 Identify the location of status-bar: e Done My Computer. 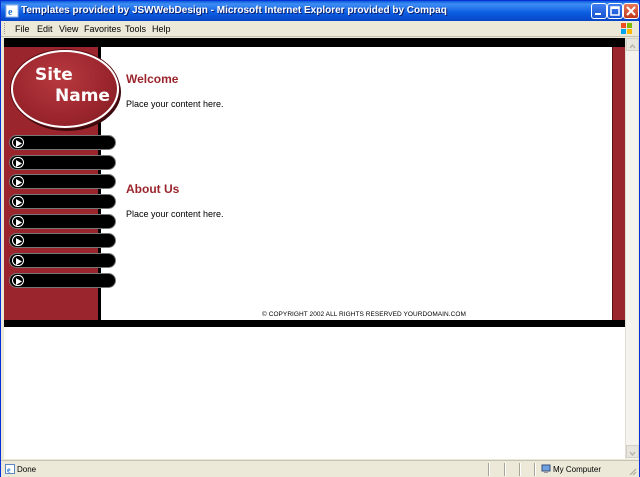
(320, 468).